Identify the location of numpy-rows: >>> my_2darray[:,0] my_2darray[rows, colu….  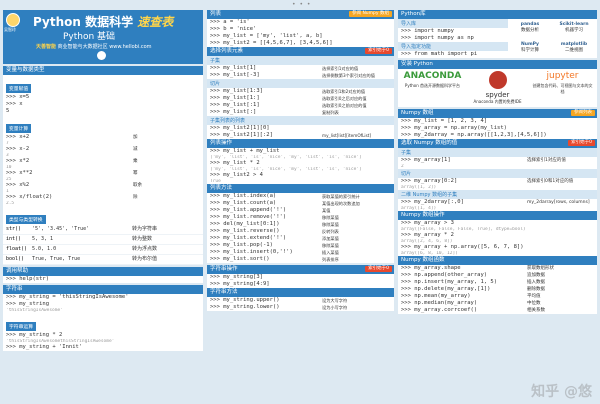
(497, 205).